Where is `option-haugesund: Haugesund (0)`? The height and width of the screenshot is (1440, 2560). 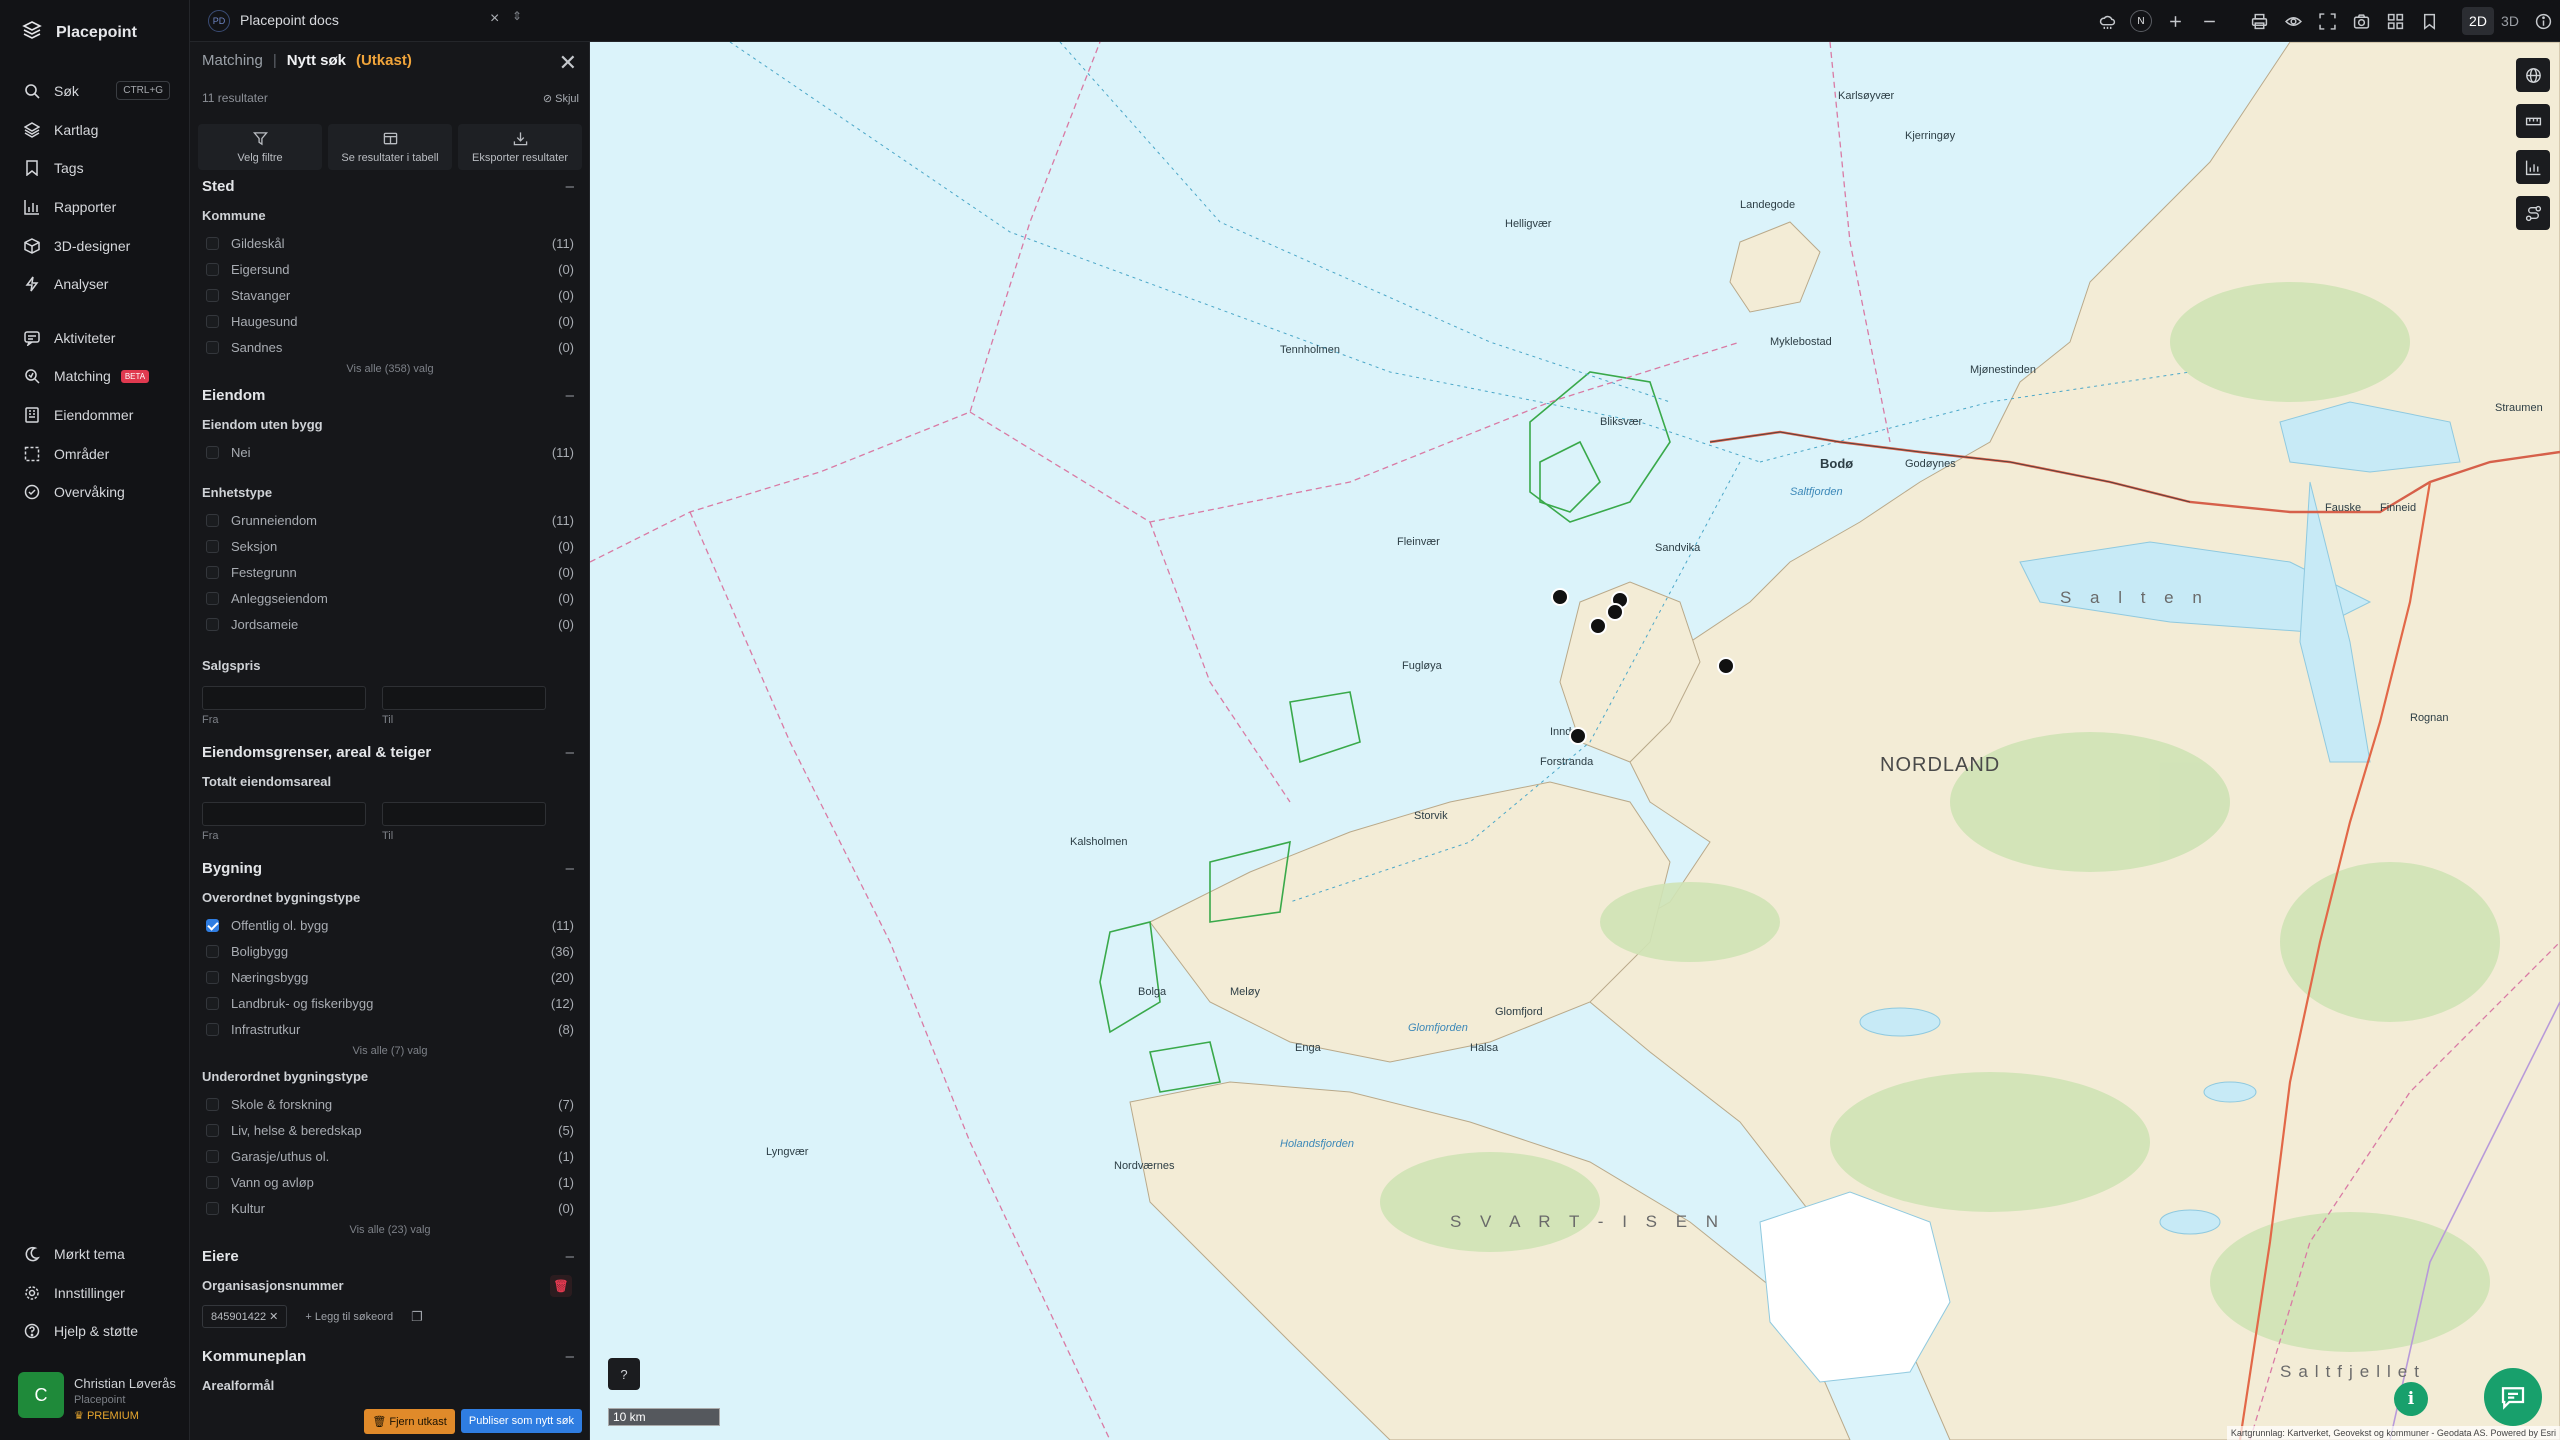
option-haugesund: Haugesund (0) is located at coordinates (390, 322).